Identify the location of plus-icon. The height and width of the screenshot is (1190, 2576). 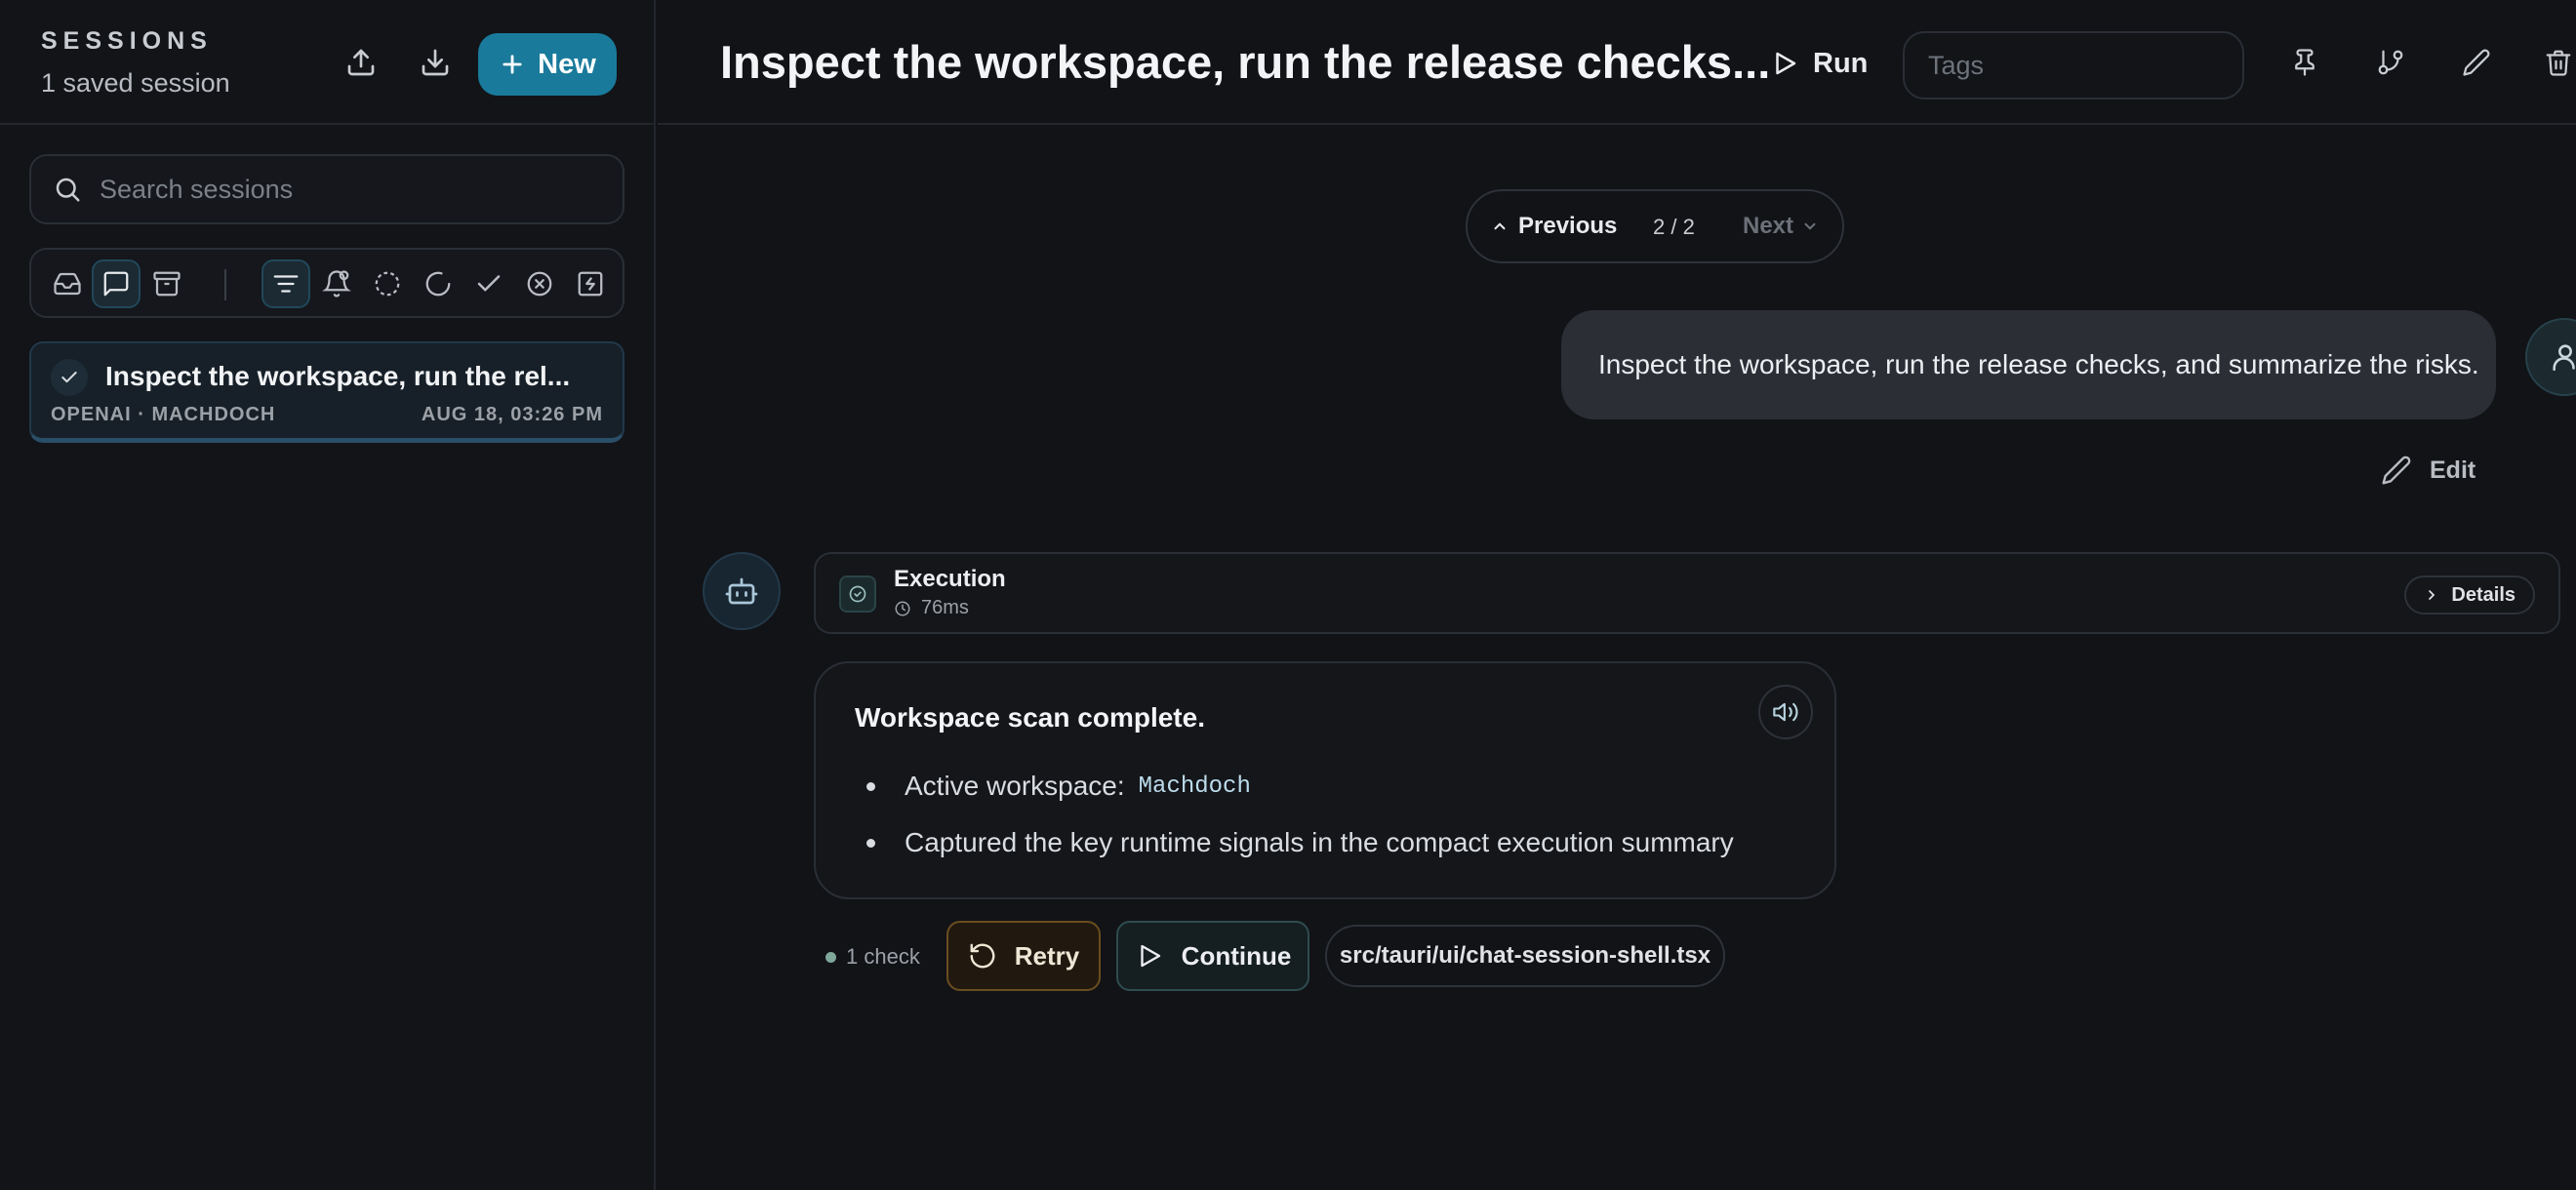
(512, 64).